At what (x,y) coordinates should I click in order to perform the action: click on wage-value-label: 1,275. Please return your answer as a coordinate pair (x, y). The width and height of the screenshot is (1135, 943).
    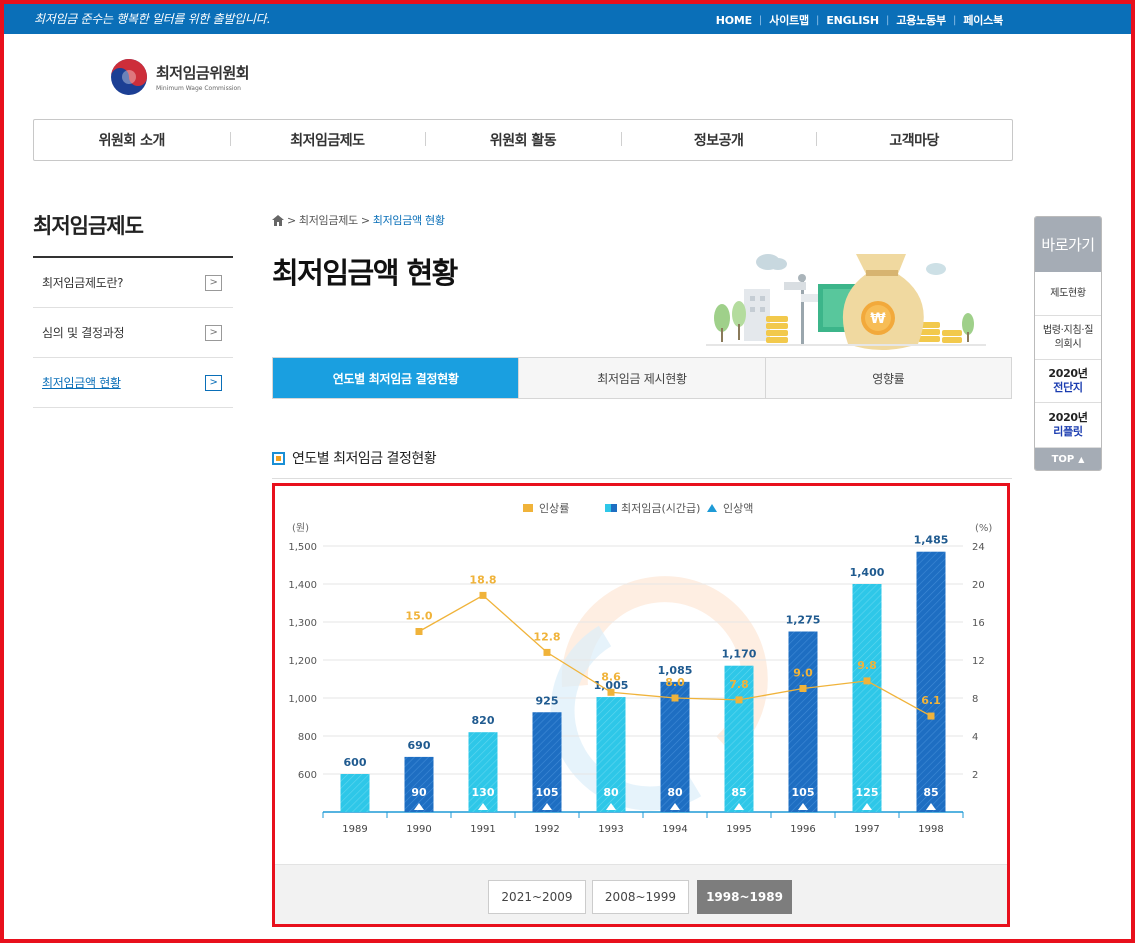
    Looking at the image, I should click on (803, 620).